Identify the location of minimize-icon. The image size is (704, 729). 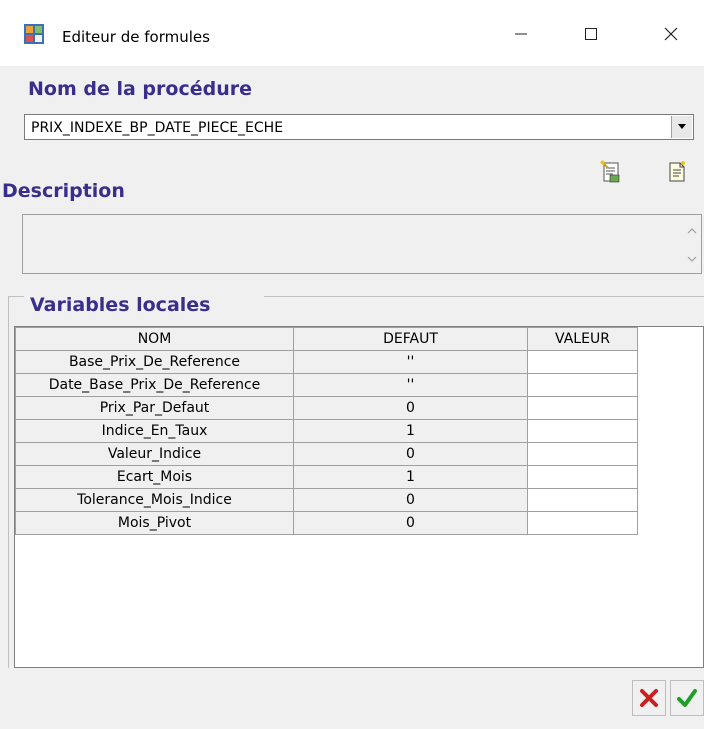
(521, 34).